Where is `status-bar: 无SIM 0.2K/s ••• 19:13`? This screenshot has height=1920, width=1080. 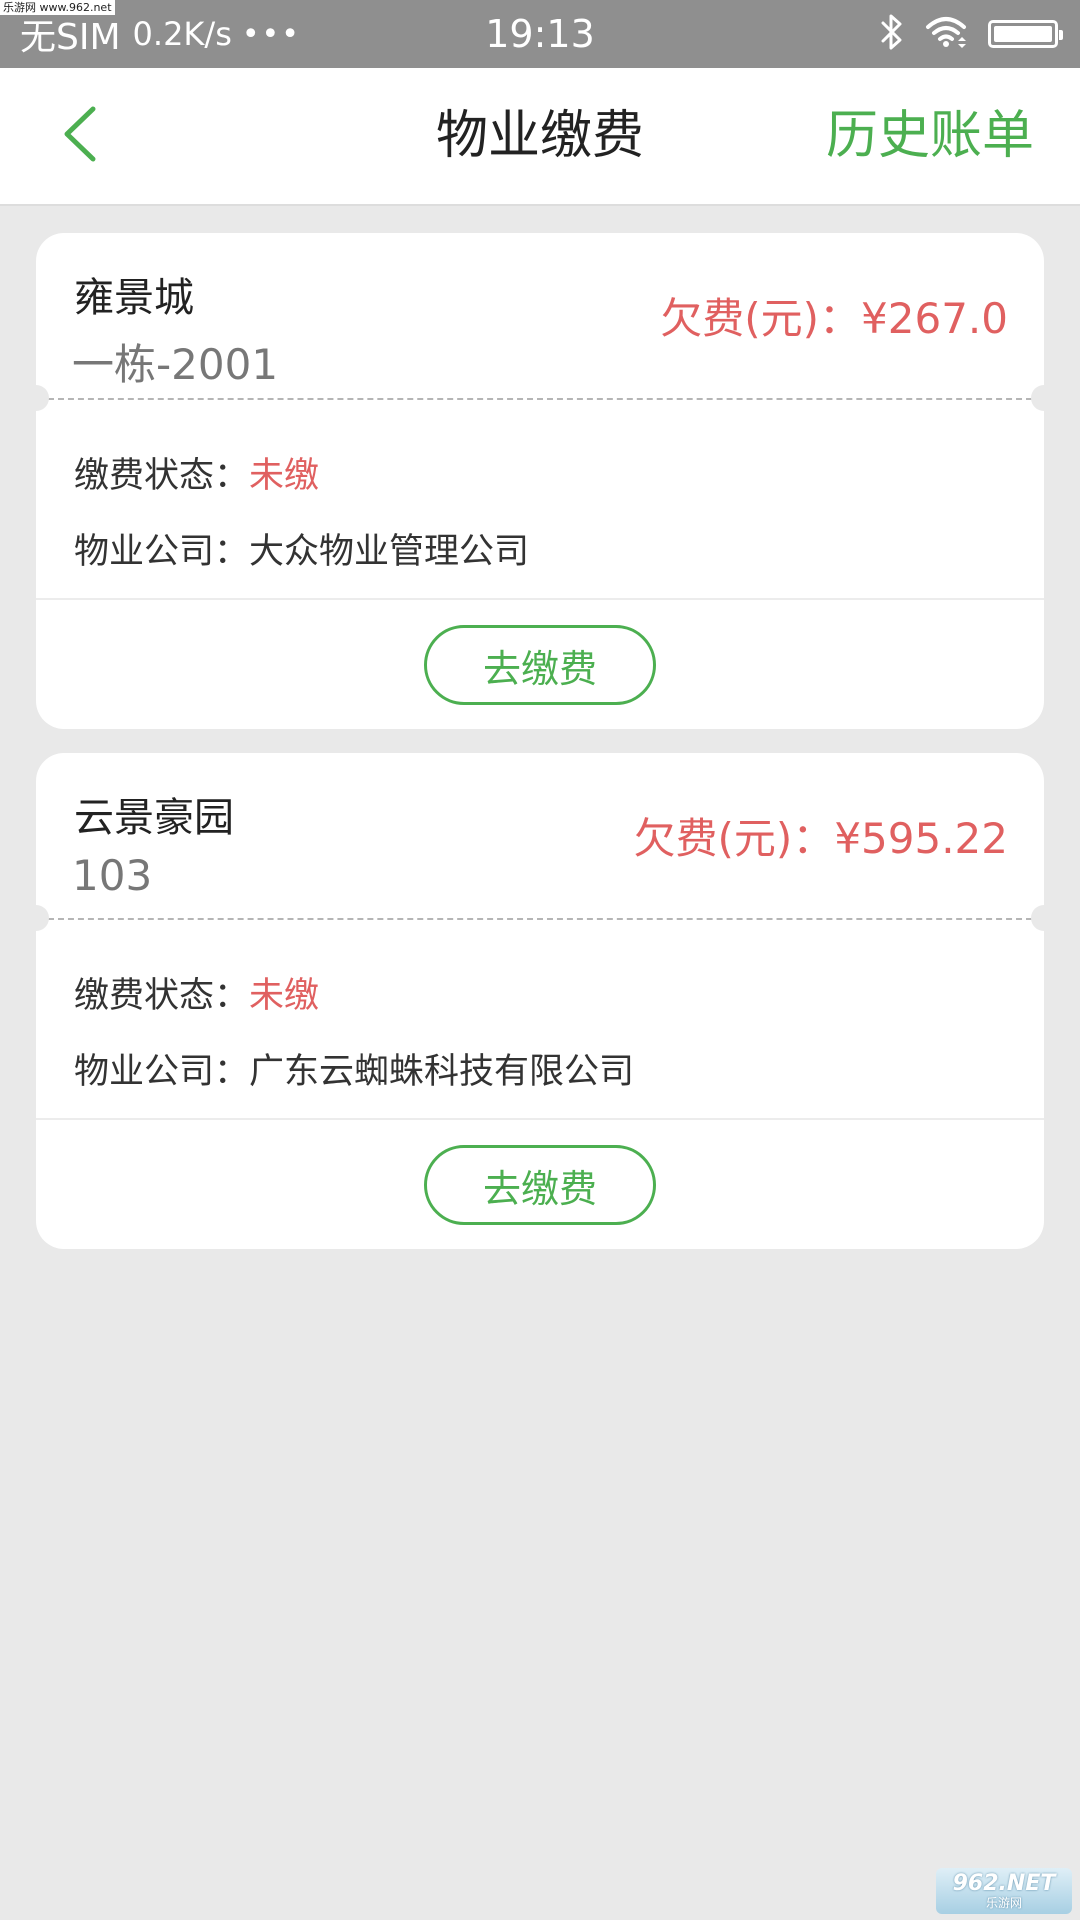 status-bar: 无SIM 0.2K/s ••• 19:13 is located at coordinates (540, 34).